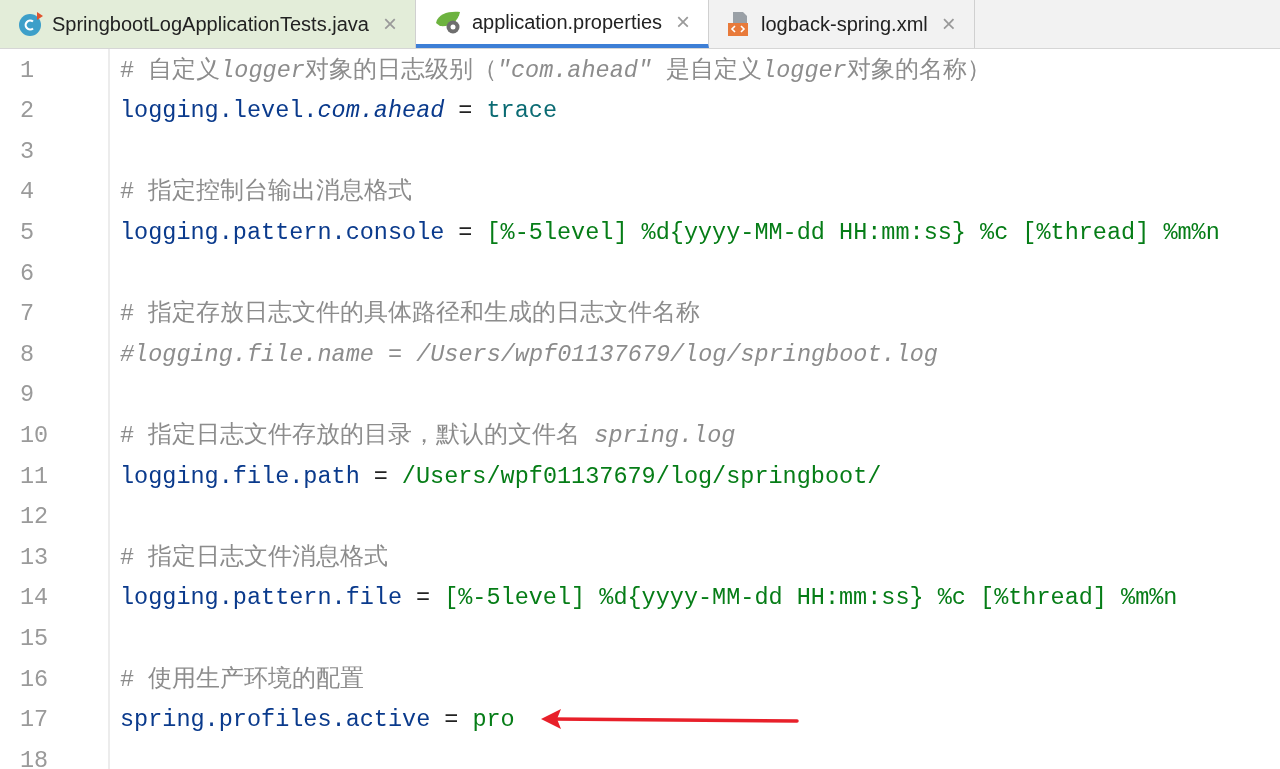  Describe the element at coordinates (208, 24) in the screenshot. I see `editor-tab: SpringbootLogApplicationTests.java ×` at that location.